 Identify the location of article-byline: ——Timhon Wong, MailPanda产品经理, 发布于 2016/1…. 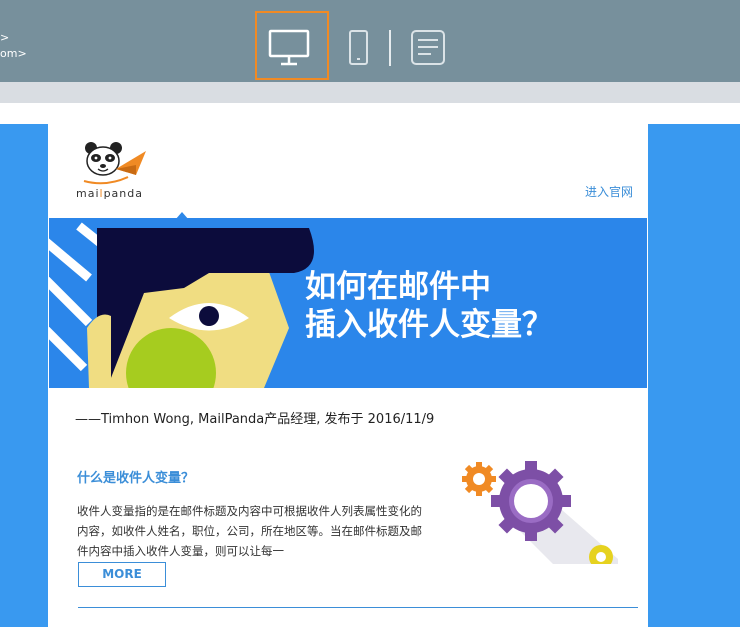
(255, 419).